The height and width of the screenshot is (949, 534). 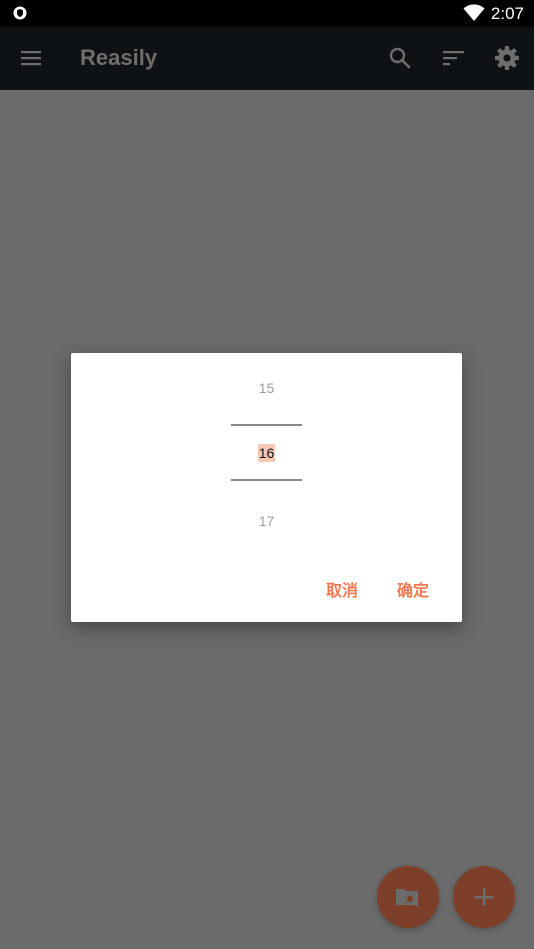 What do you see at coordinates (31, 60) in the screenshot?
I see `menu-icon` at bounding box center [31, 60].